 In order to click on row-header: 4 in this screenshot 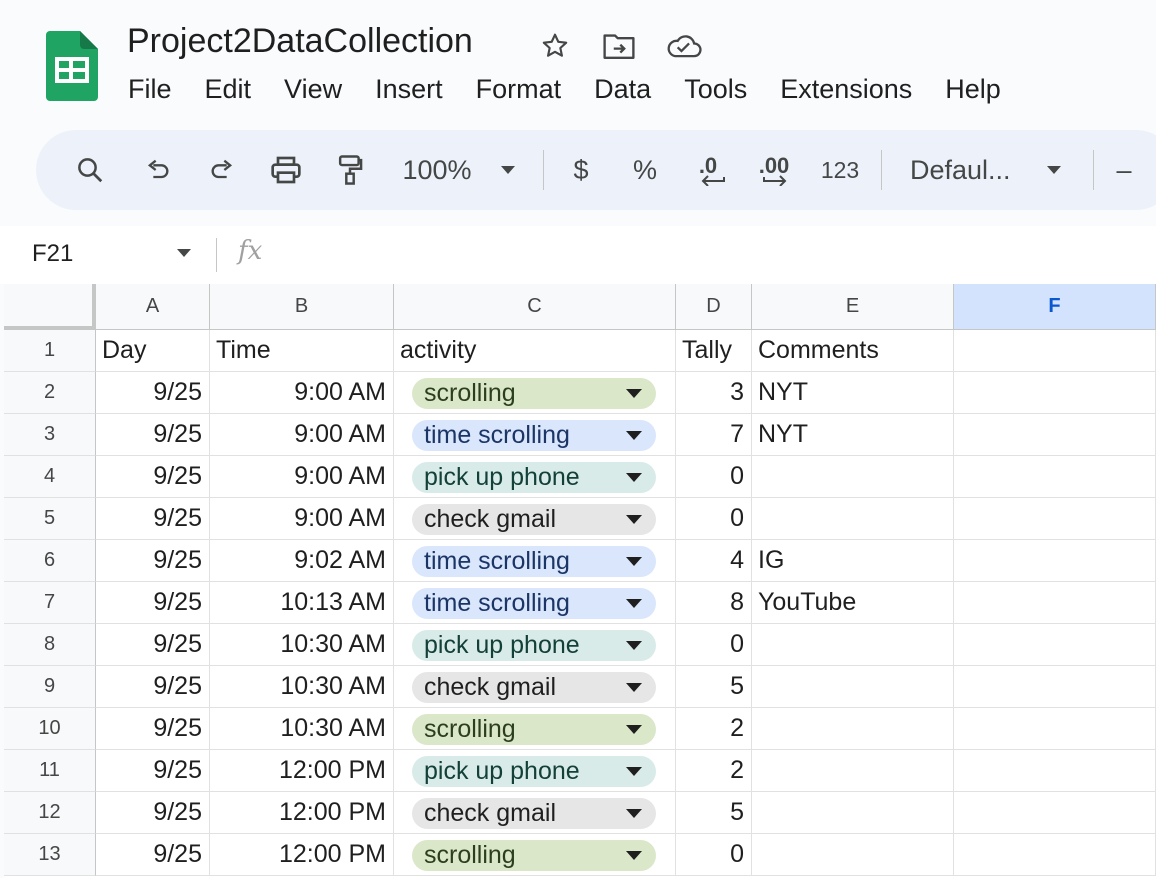, I will do `click(50, 477)`.